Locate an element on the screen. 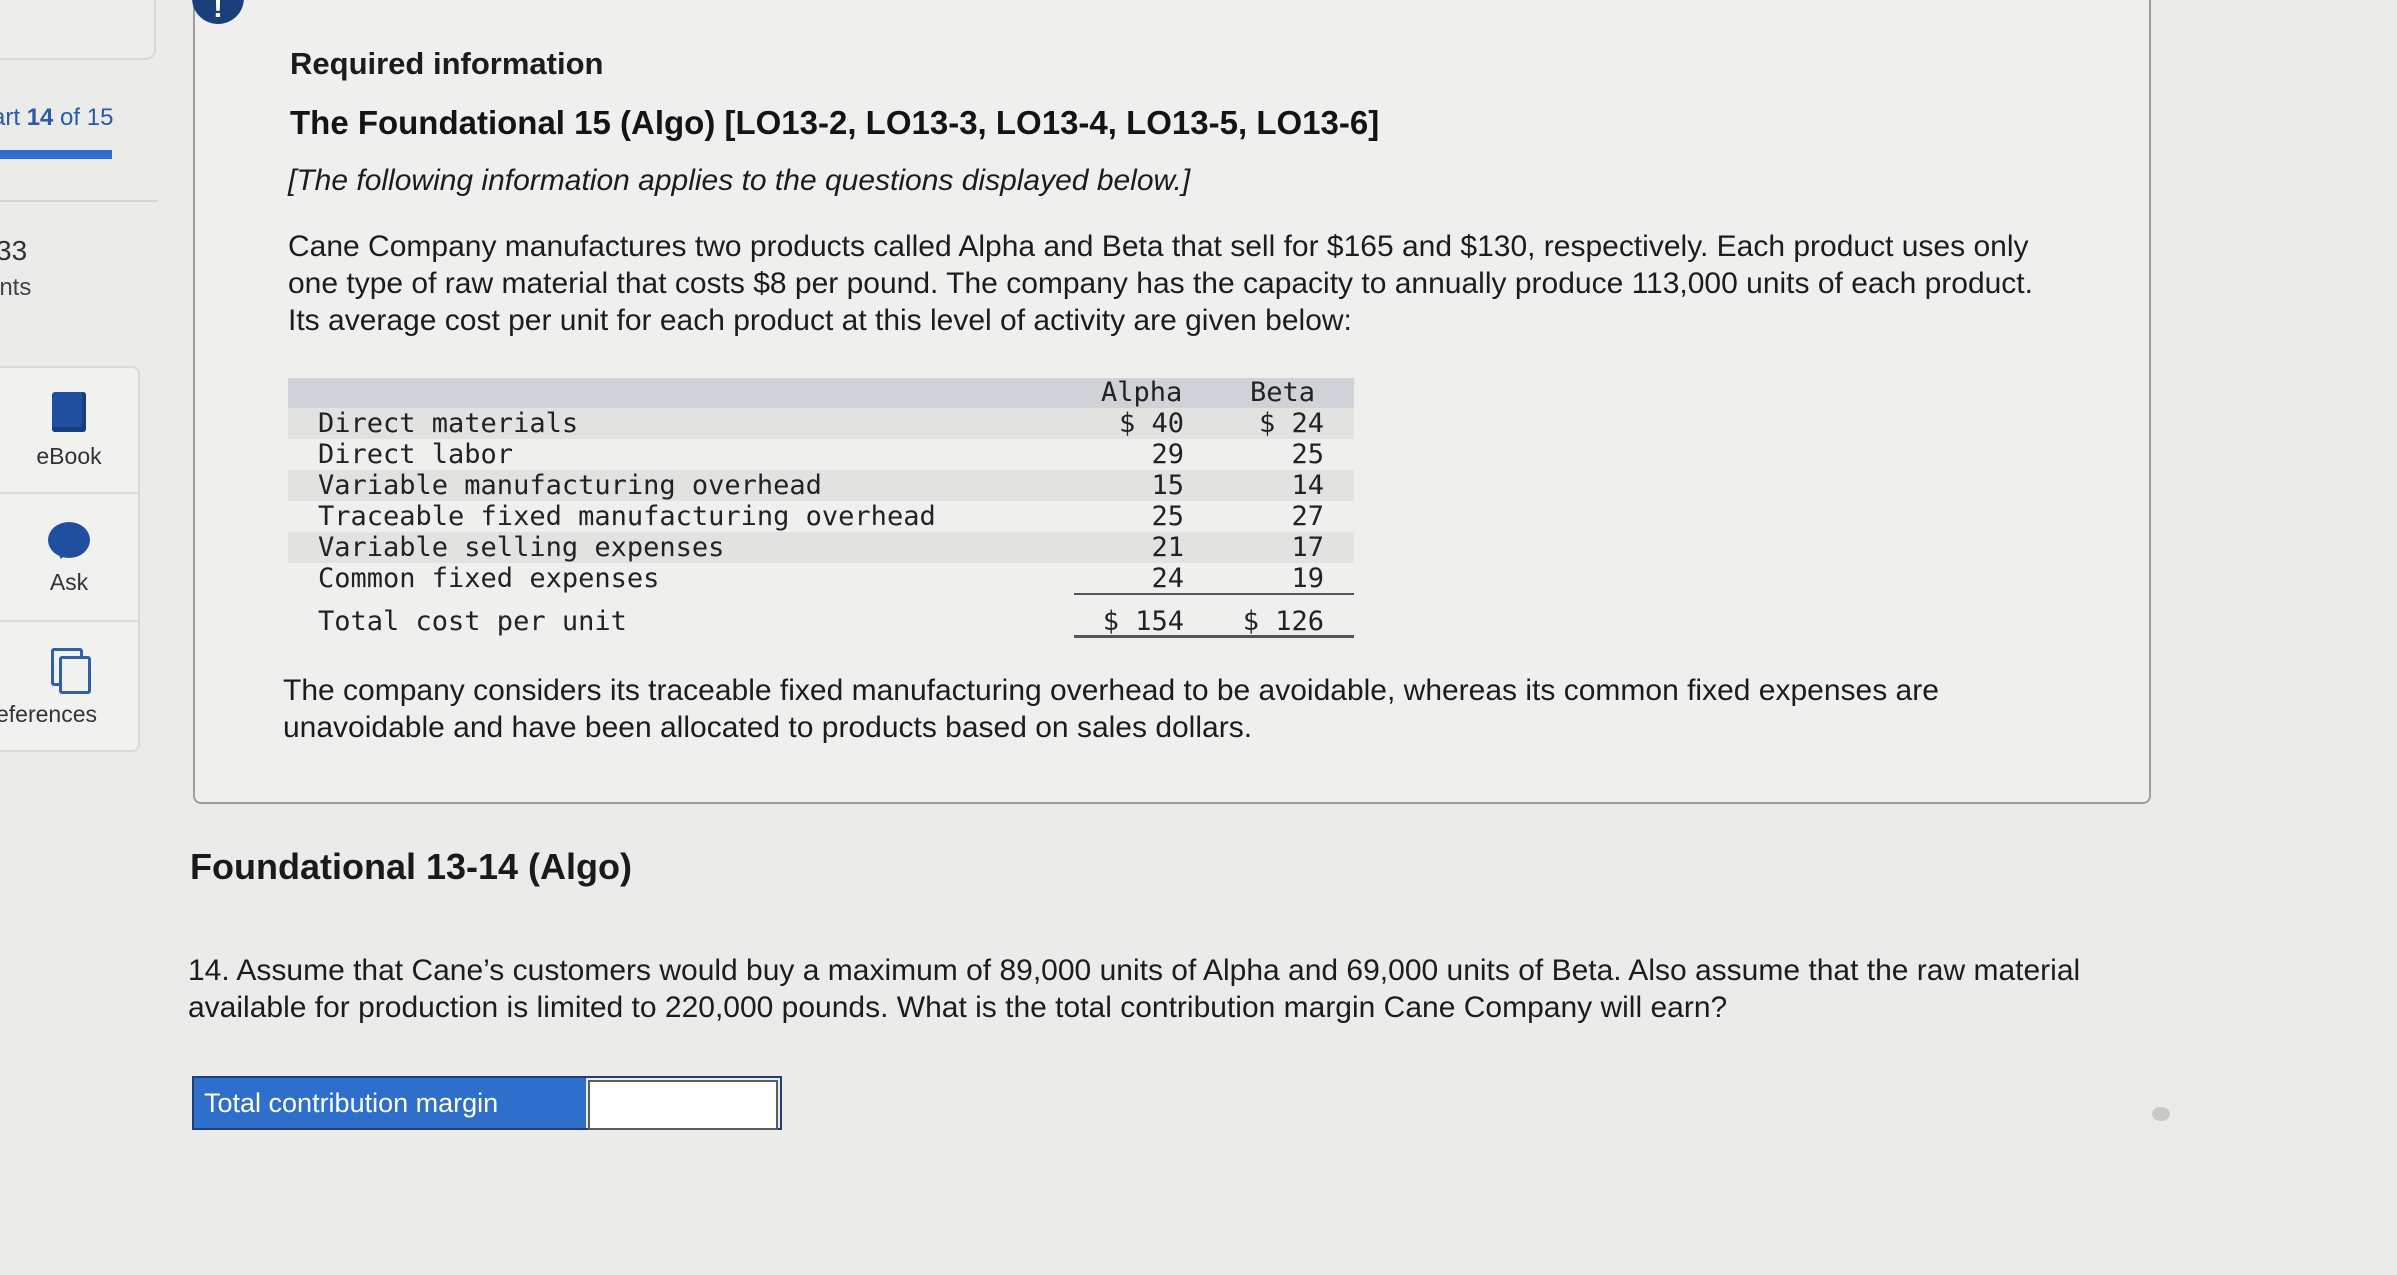 The height and width of the screenshot is (1275, 2397). row-label: Direct materials is located at coordinates (448, 423).